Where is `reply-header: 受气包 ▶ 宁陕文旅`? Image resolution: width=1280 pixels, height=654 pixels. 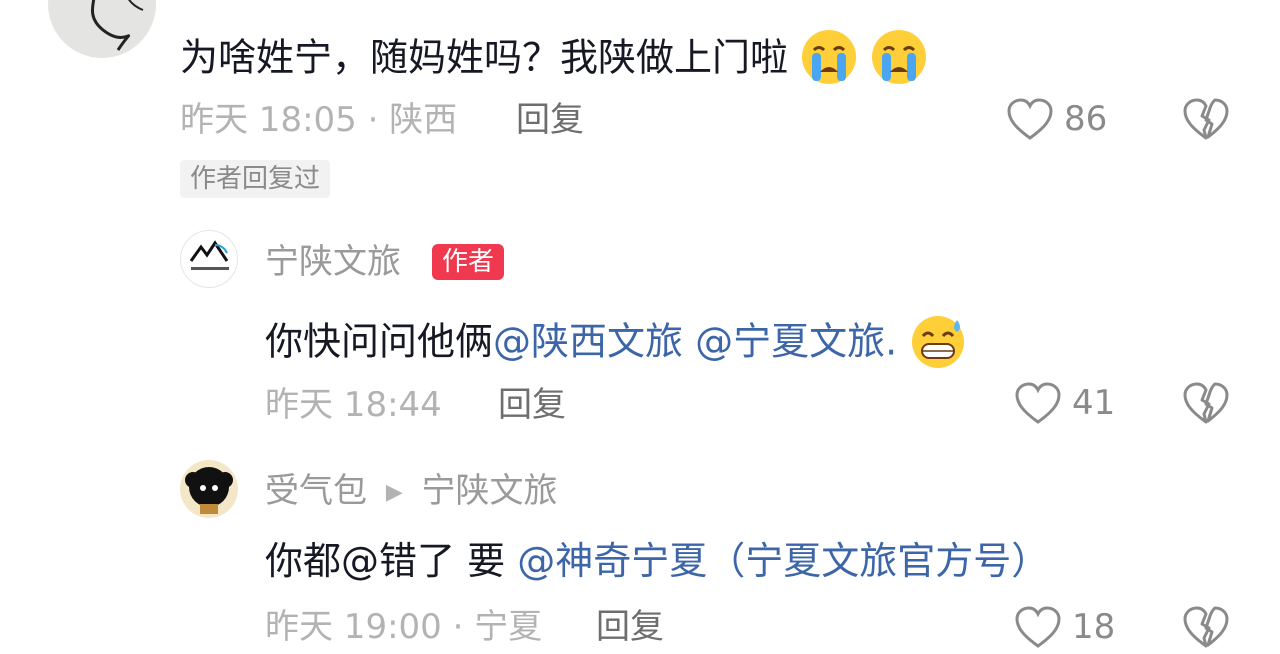 reply-header: 受气包 ▶ 宁陕文旅 is located at coordinates (411, 491).